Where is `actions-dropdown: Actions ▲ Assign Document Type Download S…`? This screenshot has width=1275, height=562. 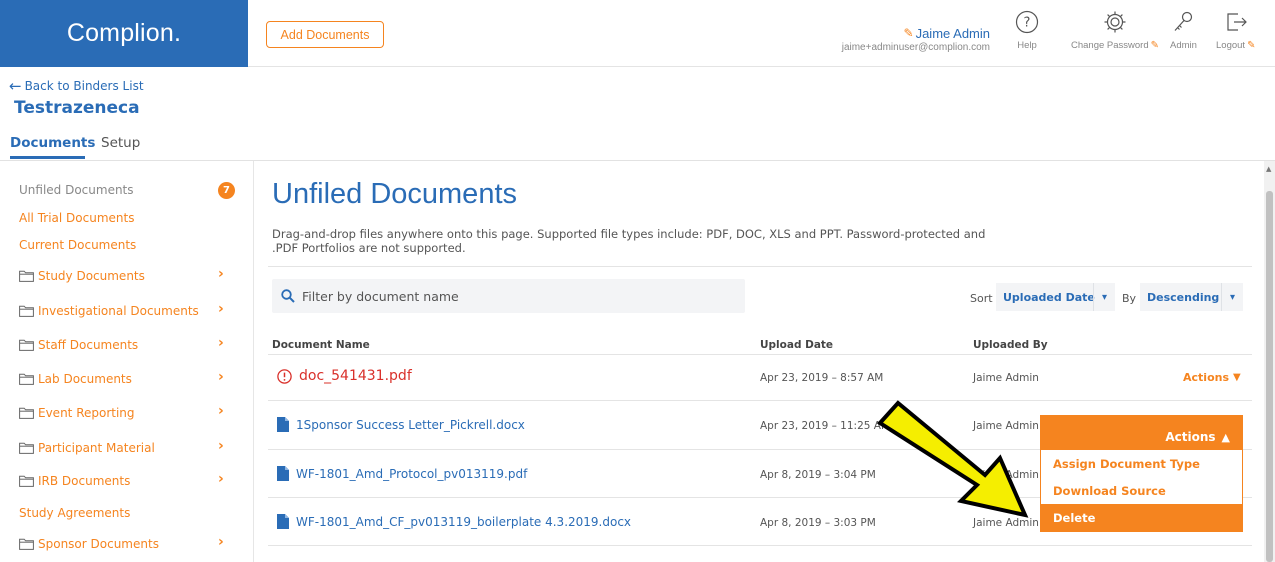
actions-dropdown: Actions ▲ Assign Document Type Download S… is located at coordinates (1141, 473).